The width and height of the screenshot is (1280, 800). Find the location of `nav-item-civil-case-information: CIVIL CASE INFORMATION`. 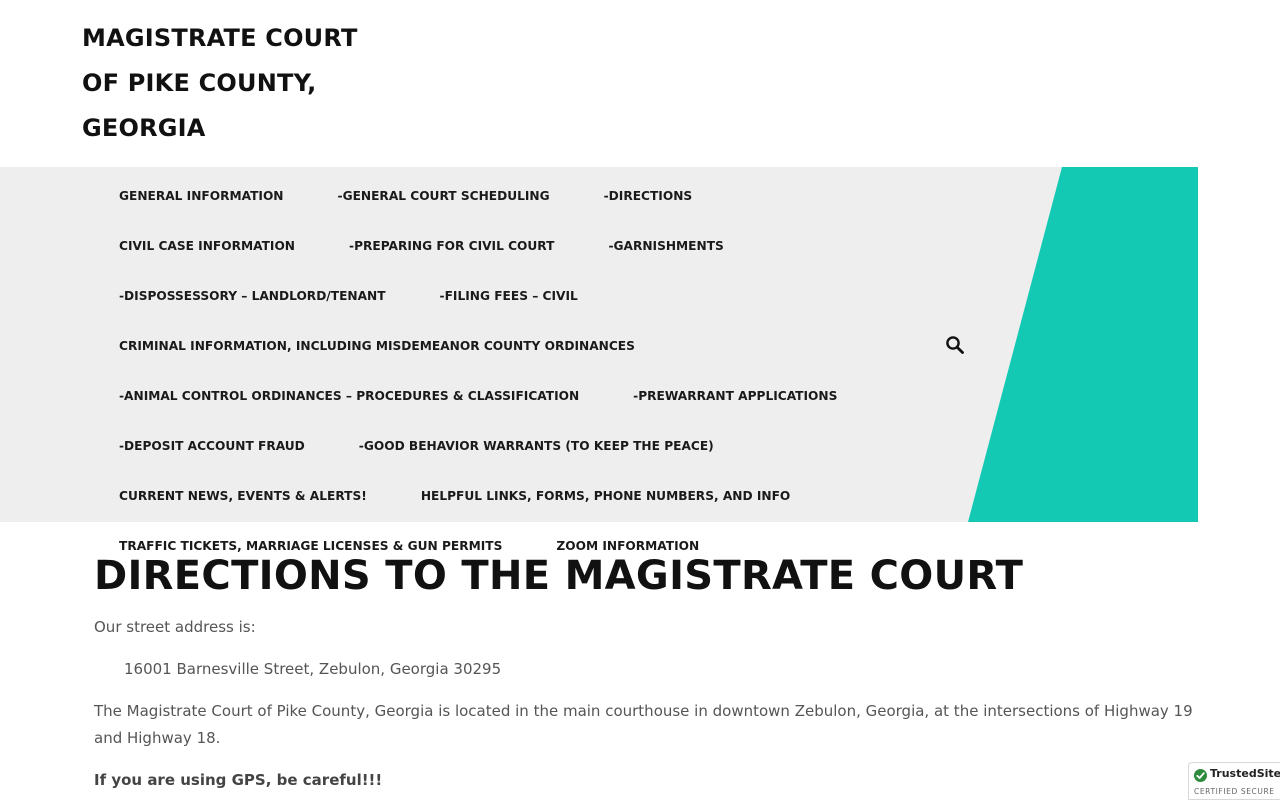

nav-item-civil-case-information: CIVIL CASE INFORMATION is located at coordinates (207, 246).